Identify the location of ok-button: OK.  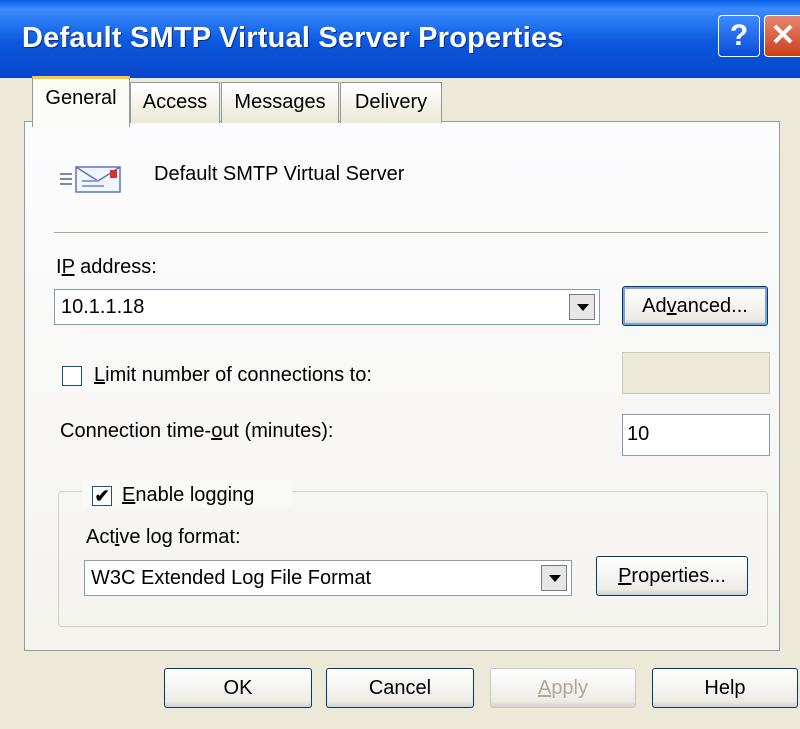
(238, 688).